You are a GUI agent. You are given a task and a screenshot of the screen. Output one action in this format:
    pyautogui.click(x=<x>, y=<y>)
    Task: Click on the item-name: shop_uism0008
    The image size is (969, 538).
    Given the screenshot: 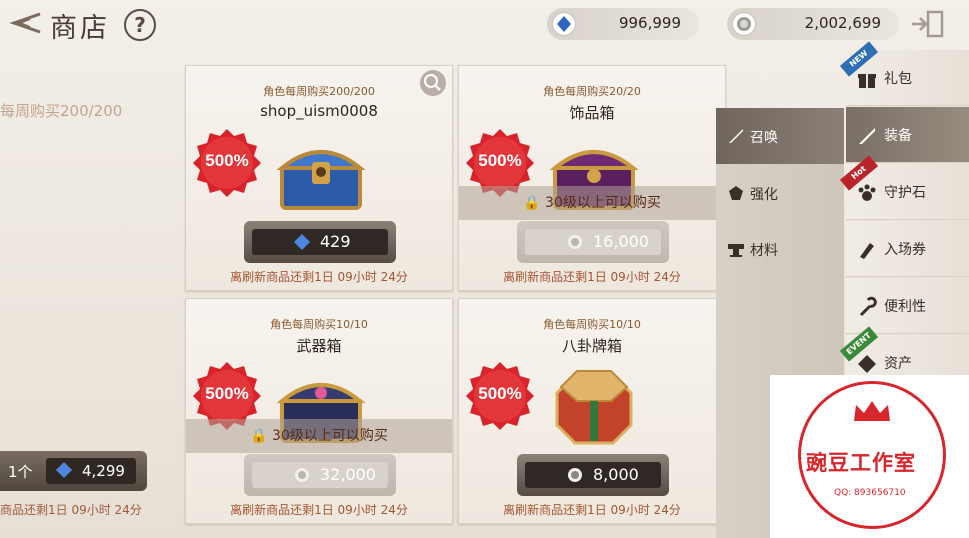 What is the action you would take?
    pyautogui.click(x=319, y=111)
    